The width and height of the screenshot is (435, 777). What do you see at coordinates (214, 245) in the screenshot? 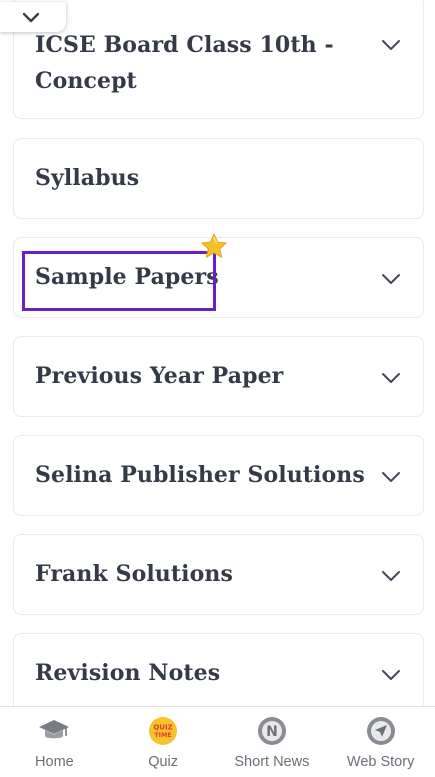
I see `star-icon` at bounding box center [214, 245].